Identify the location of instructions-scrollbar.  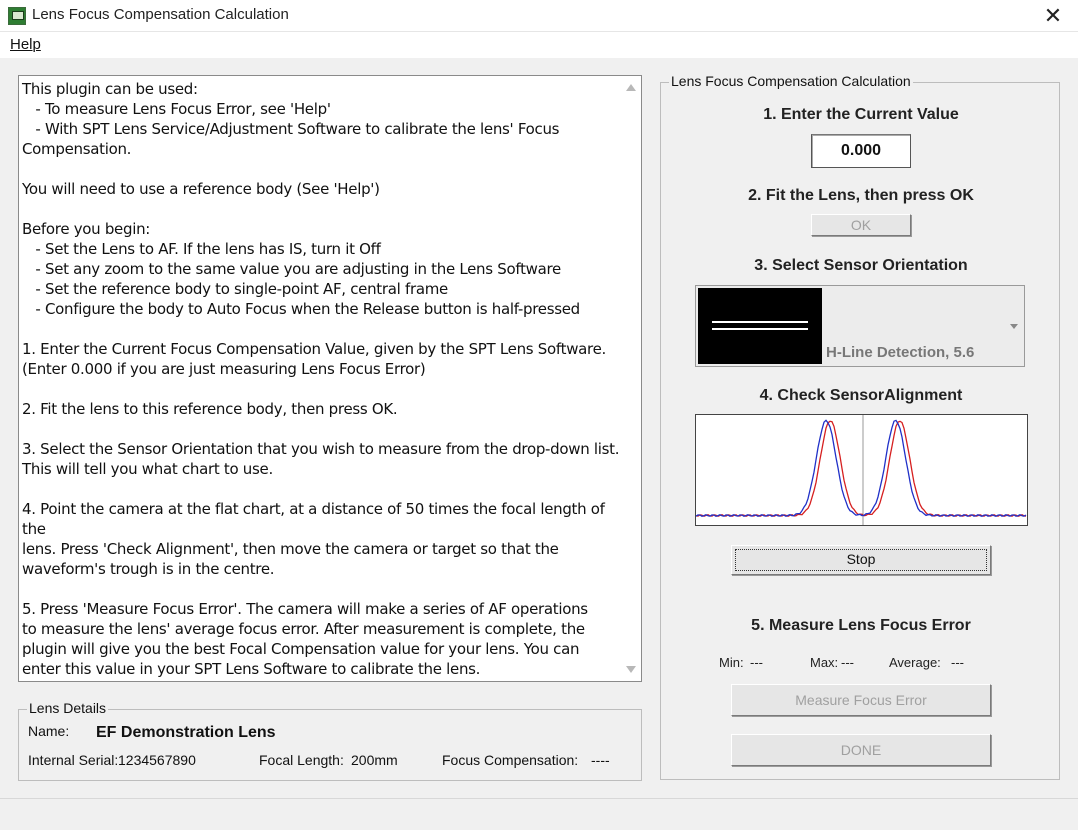
(631, 378).